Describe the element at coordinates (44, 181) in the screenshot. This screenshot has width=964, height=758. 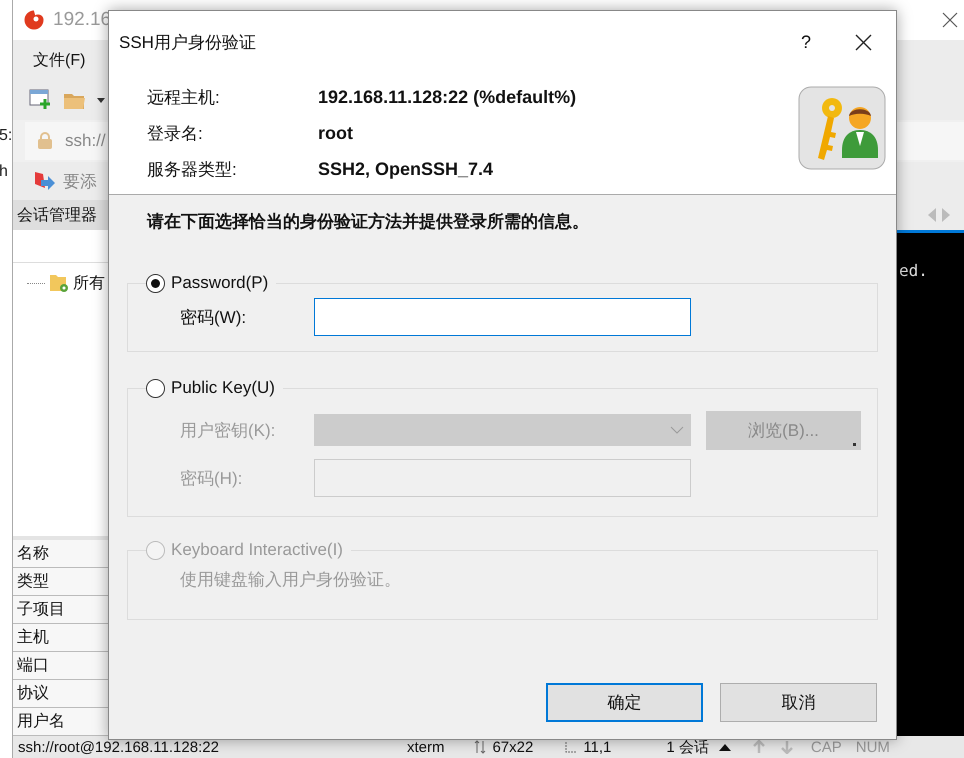
I see `bookmark-arrow-icon` at that location.